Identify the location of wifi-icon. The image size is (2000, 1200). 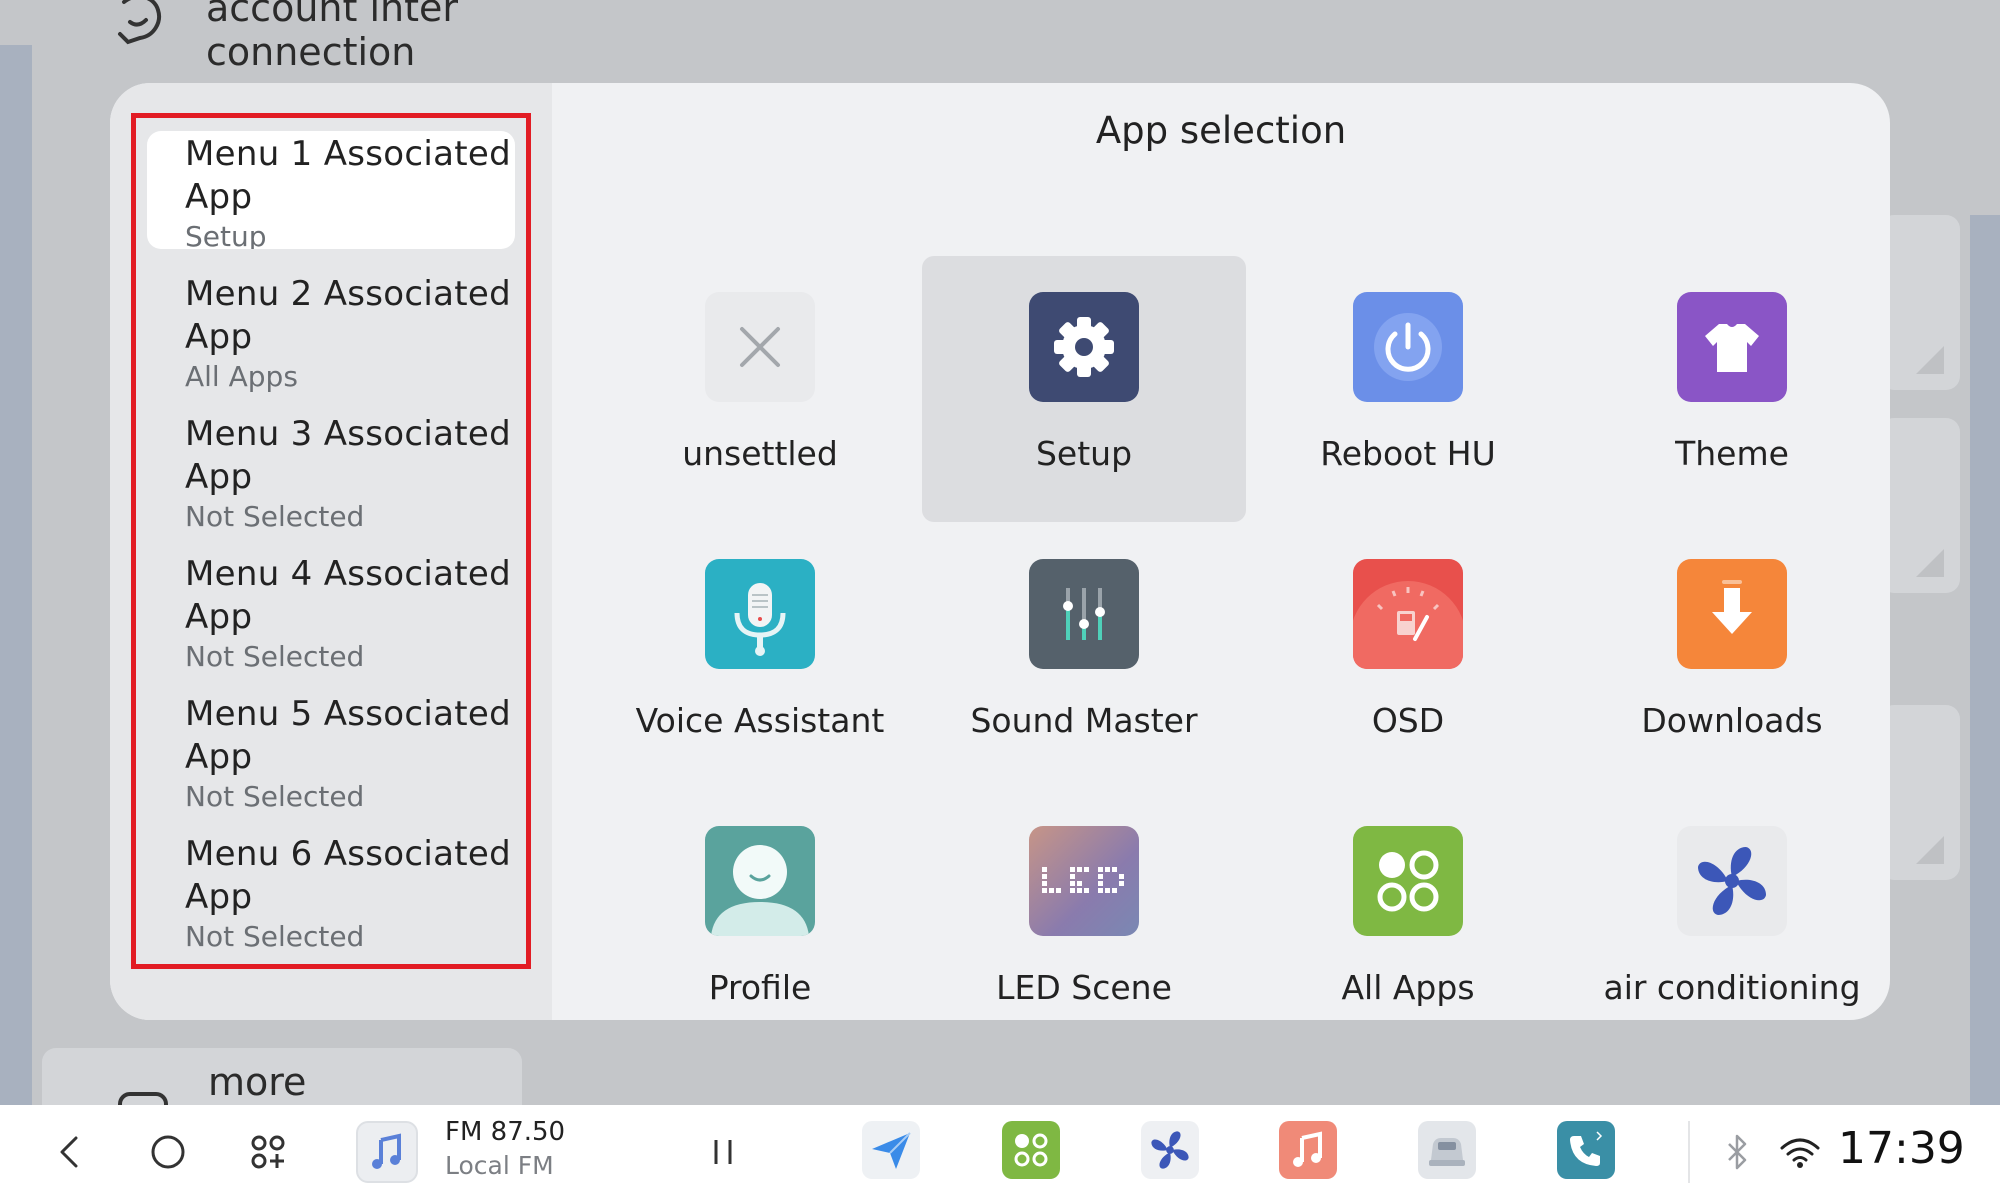
(1800, 1153).